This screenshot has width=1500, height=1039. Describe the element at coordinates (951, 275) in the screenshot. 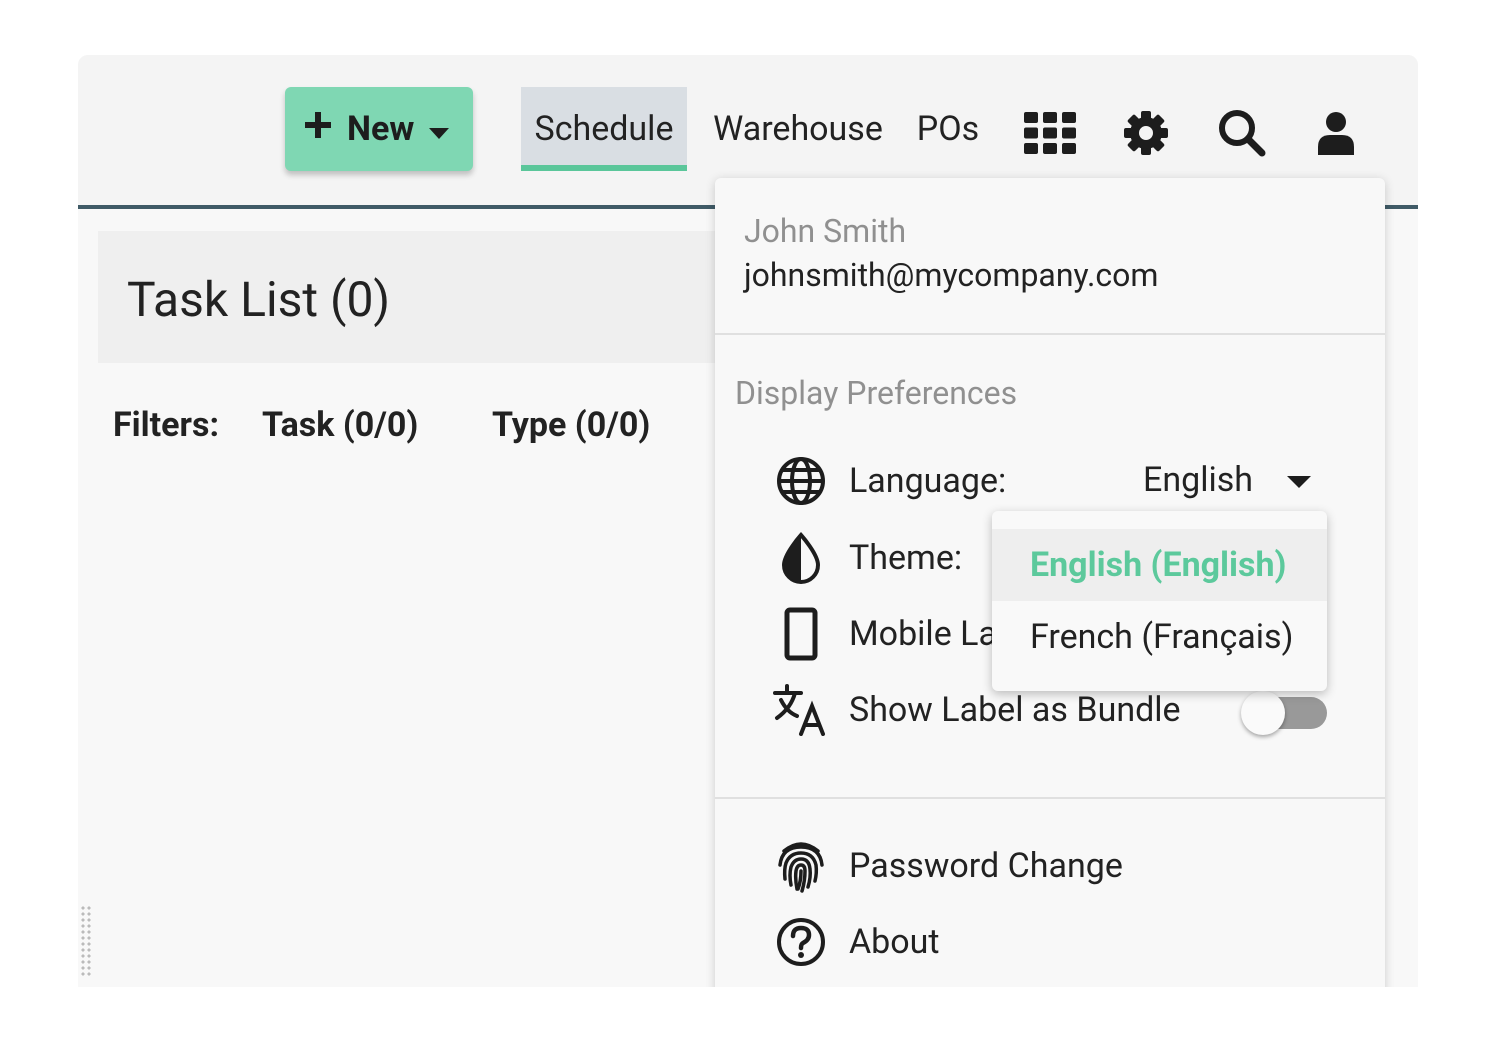

I see `user-email: johnsmith@mycompany.com` at that location.